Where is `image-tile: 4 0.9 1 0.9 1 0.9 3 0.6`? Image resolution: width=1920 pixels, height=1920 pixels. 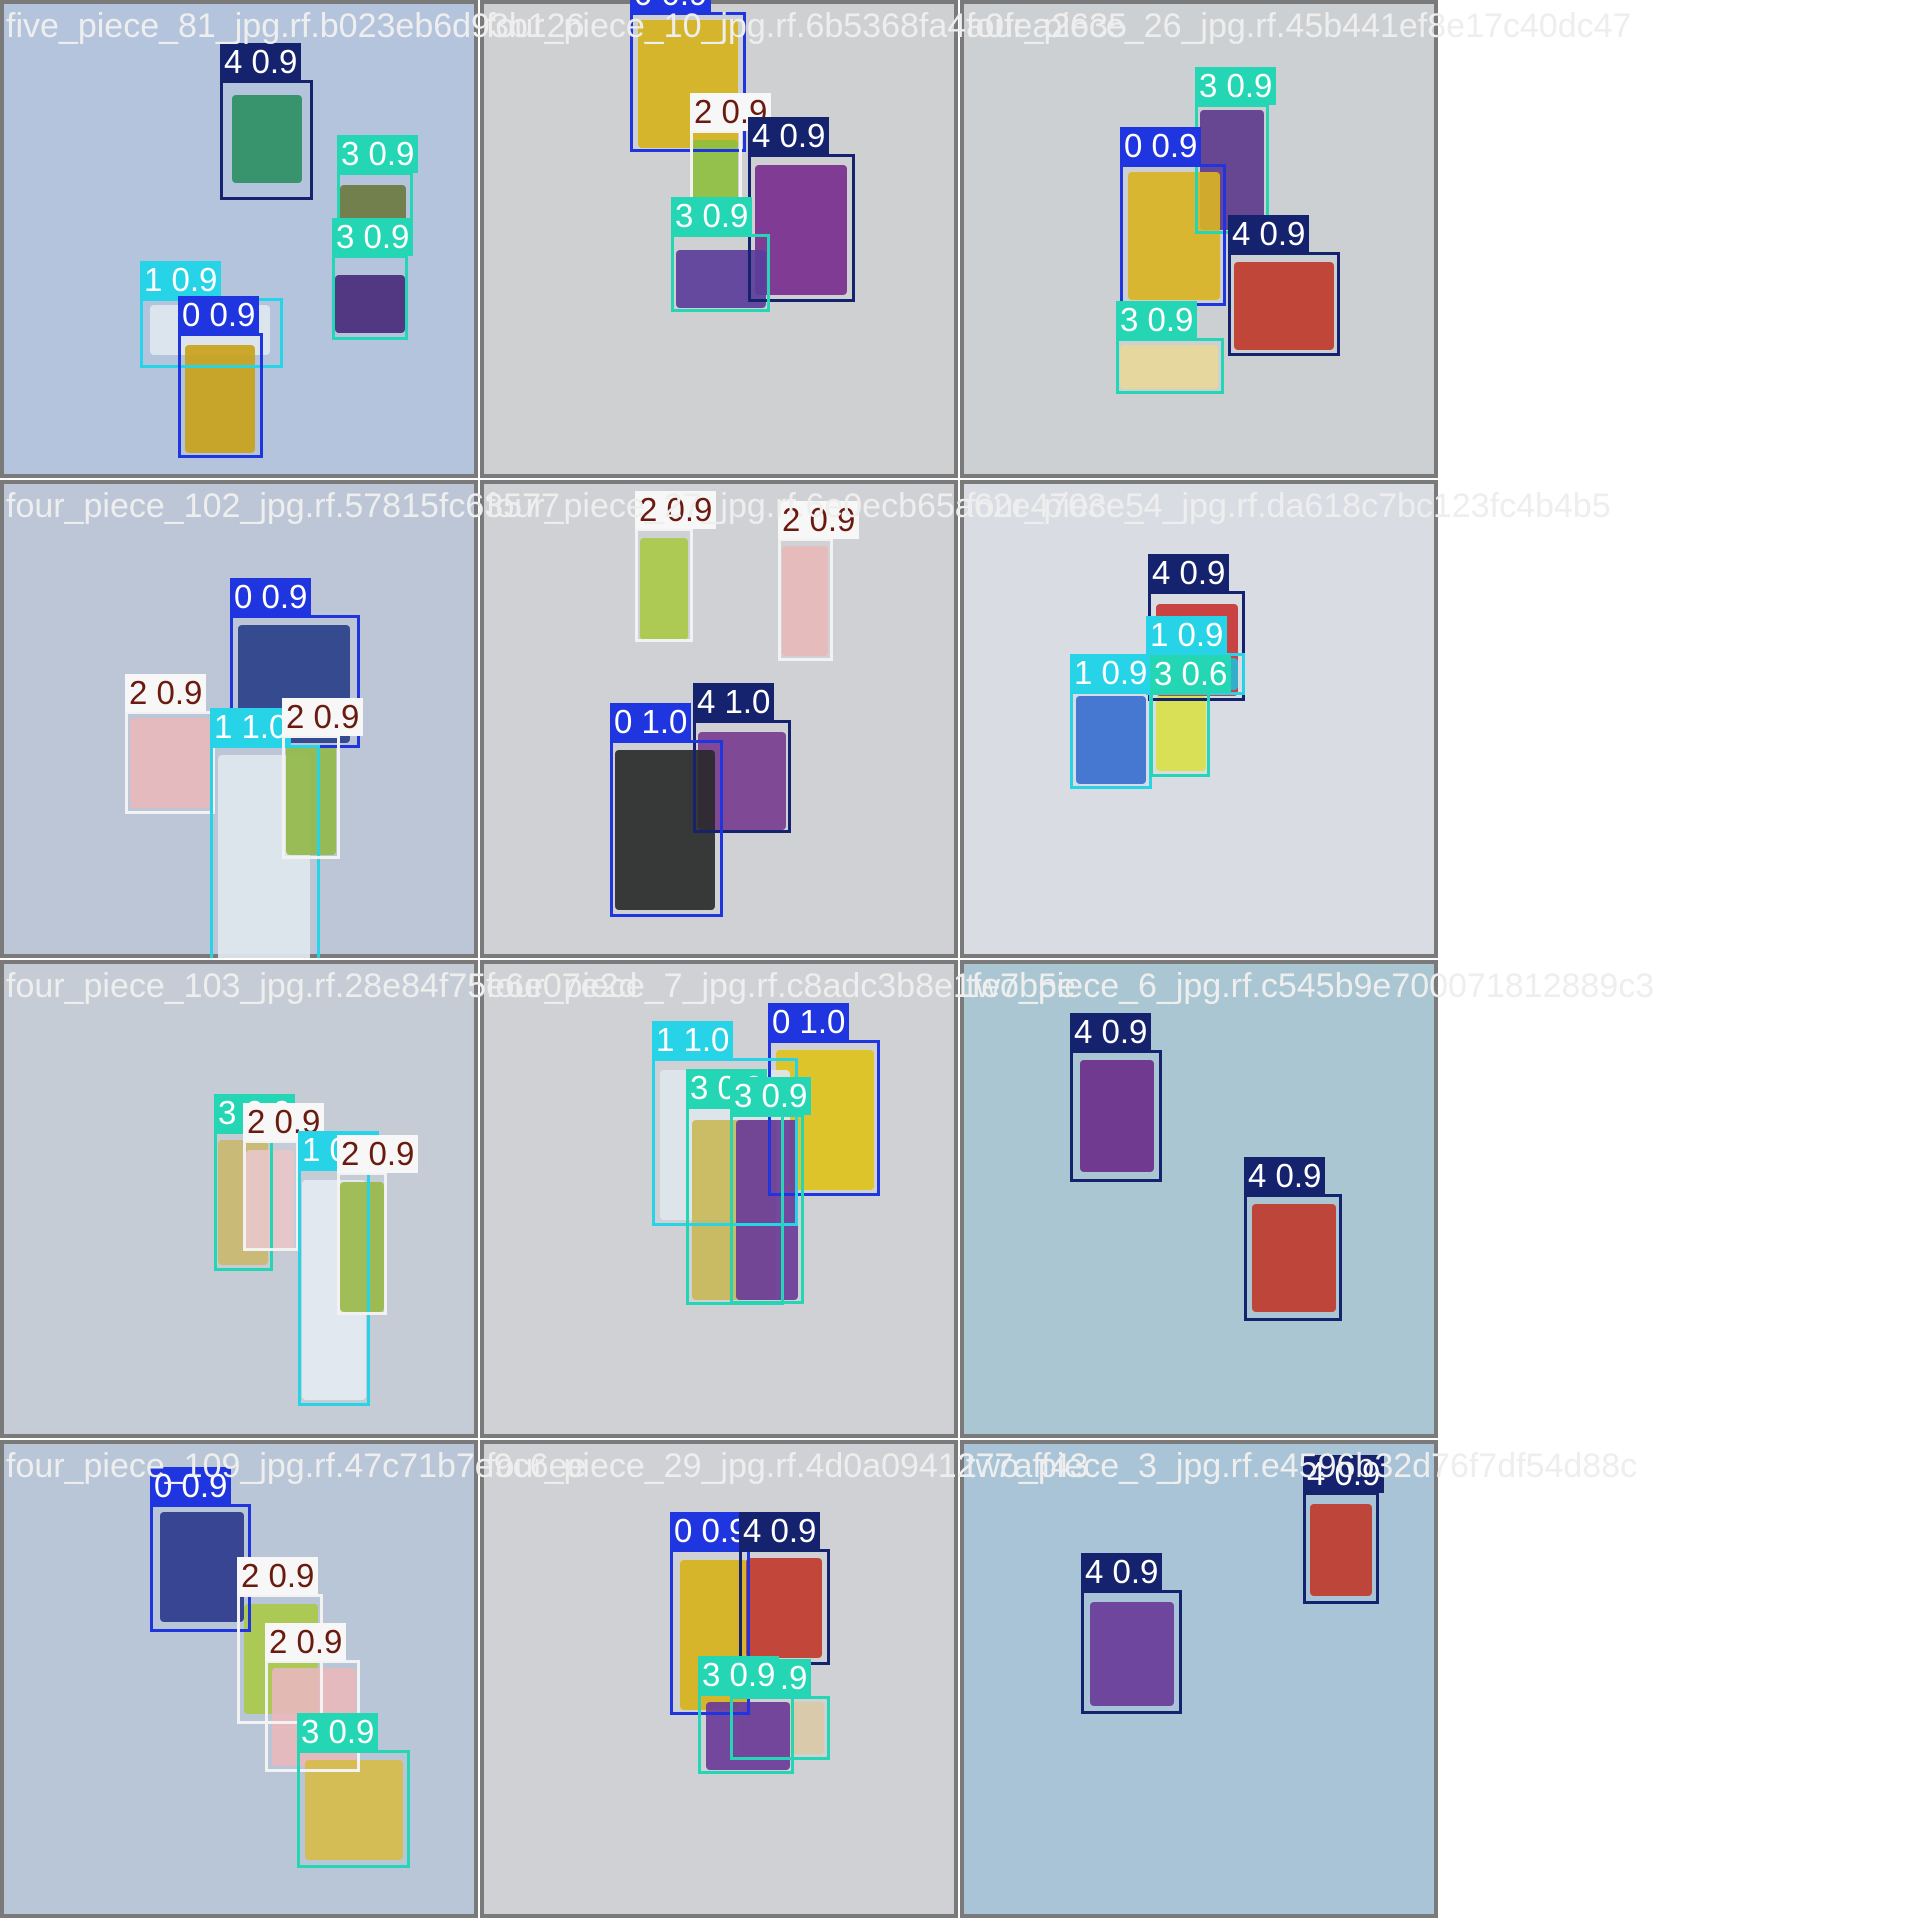
image-tile: 4 0.9 1 0.9 1 0.9 3 0.6 is located at coordinates (1199, 719).